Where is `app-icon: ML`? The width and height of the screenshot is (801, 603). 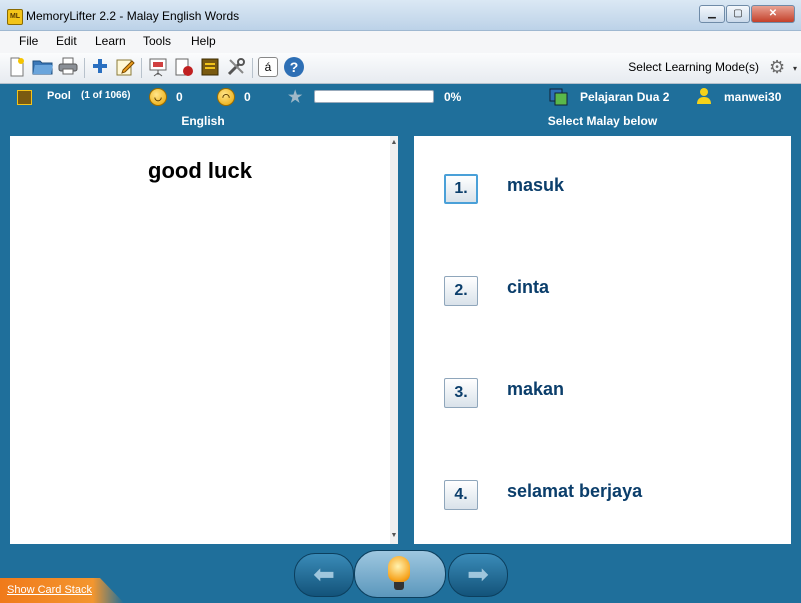
app-icon: ML is located at coordinates (15, 17).